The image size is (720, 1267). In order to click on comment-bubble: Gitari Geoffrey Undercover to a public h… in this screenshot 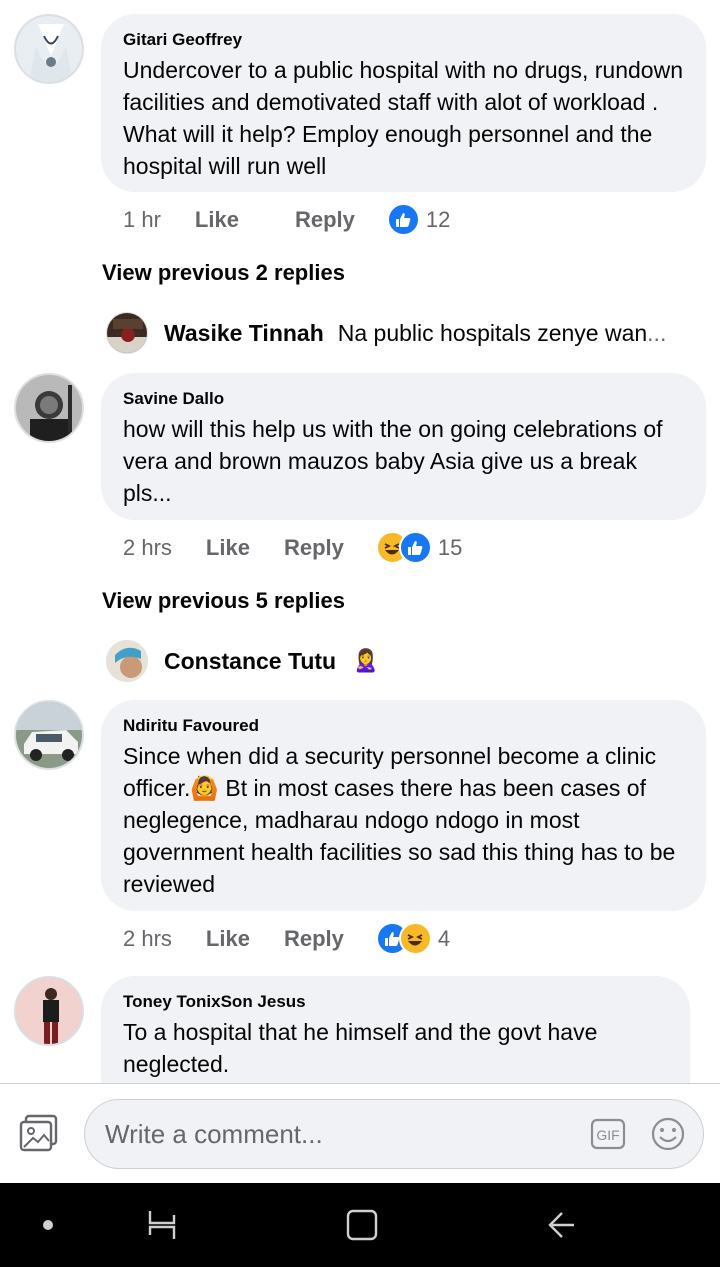, I will do `click(403, 103)`.